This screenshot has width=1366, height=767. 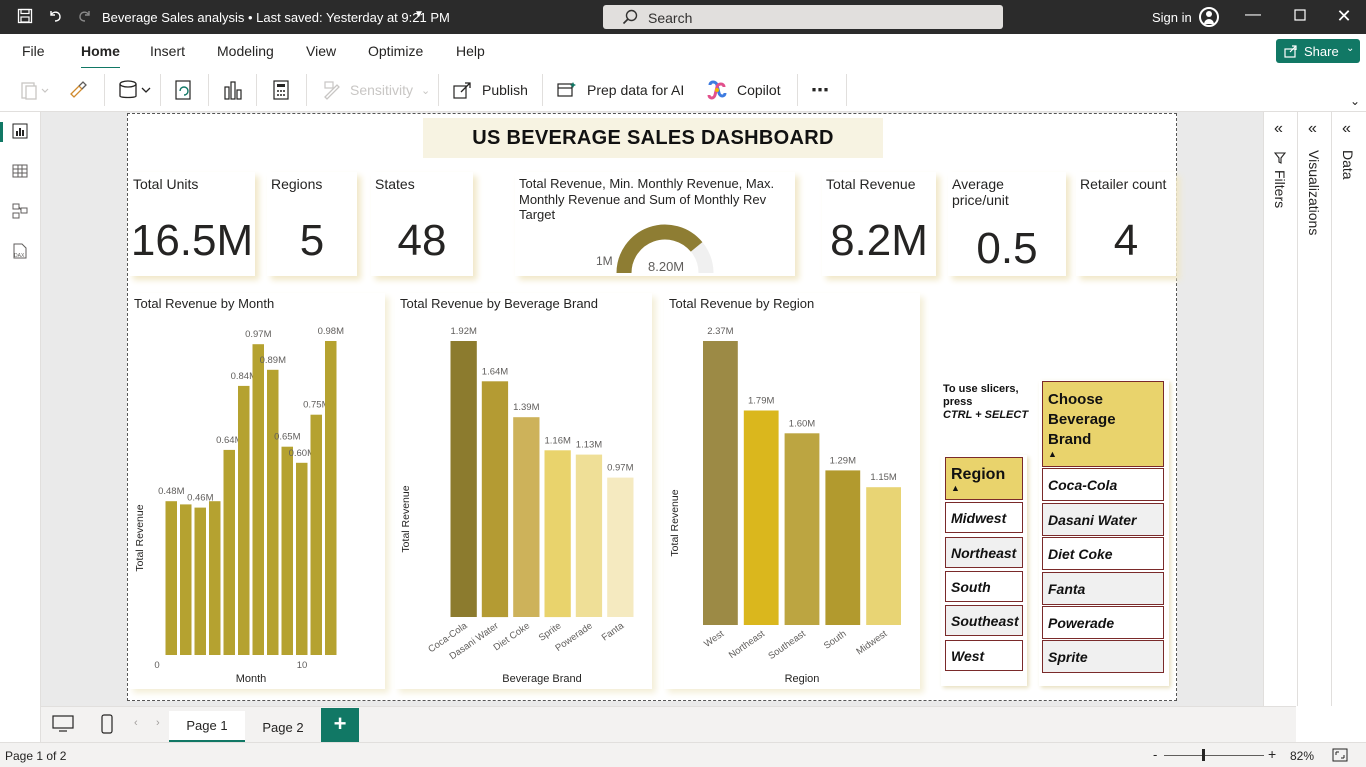 I want to click on chevron-down-icon: ▼, so click(x=419, y=14).